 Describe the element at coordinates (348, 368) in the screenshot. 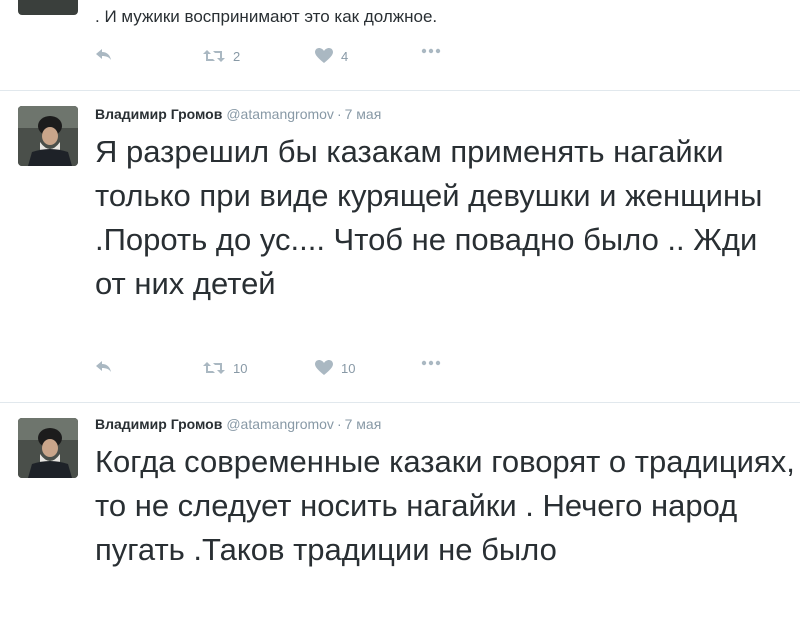

I see `like-count: 10` at that location.